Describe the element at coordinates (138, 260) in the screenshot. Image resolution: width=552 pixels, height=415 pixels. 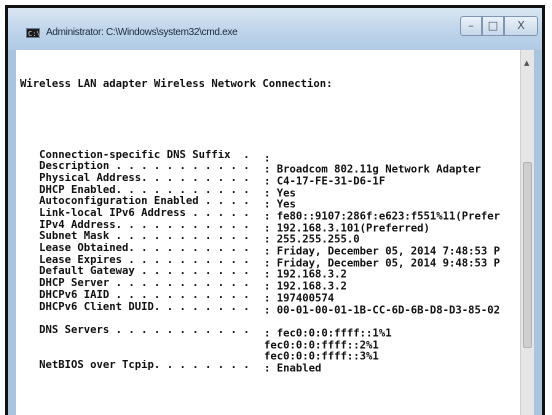
I see `entry-label: Lease Expires . . . . . . . . . .` at that location.